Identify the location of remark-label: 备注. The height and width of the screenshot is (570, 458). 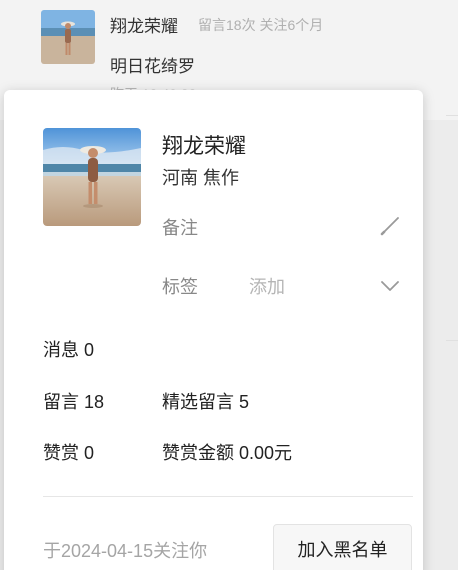
(180, 228).